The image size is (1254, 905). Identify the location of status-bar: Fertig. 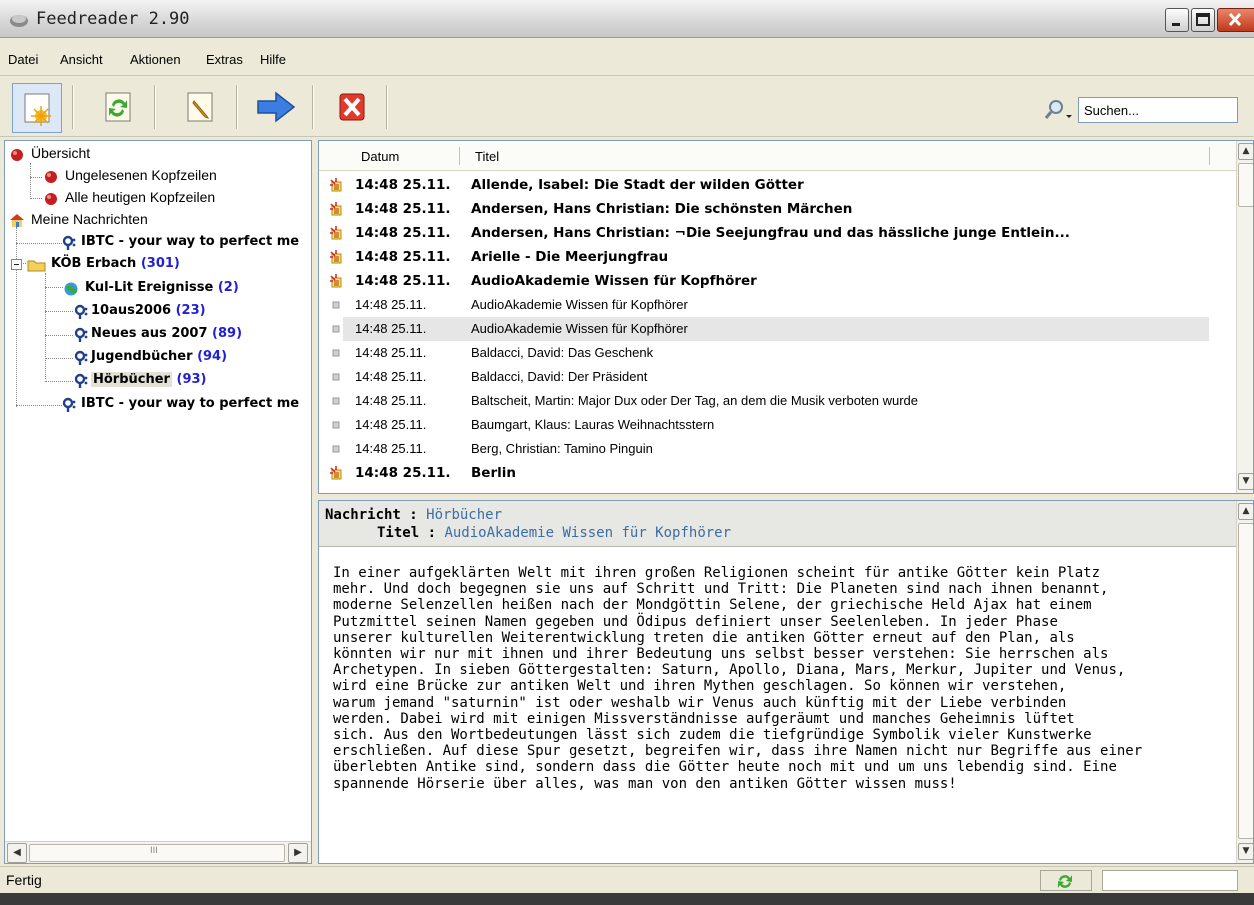
(627, 879).